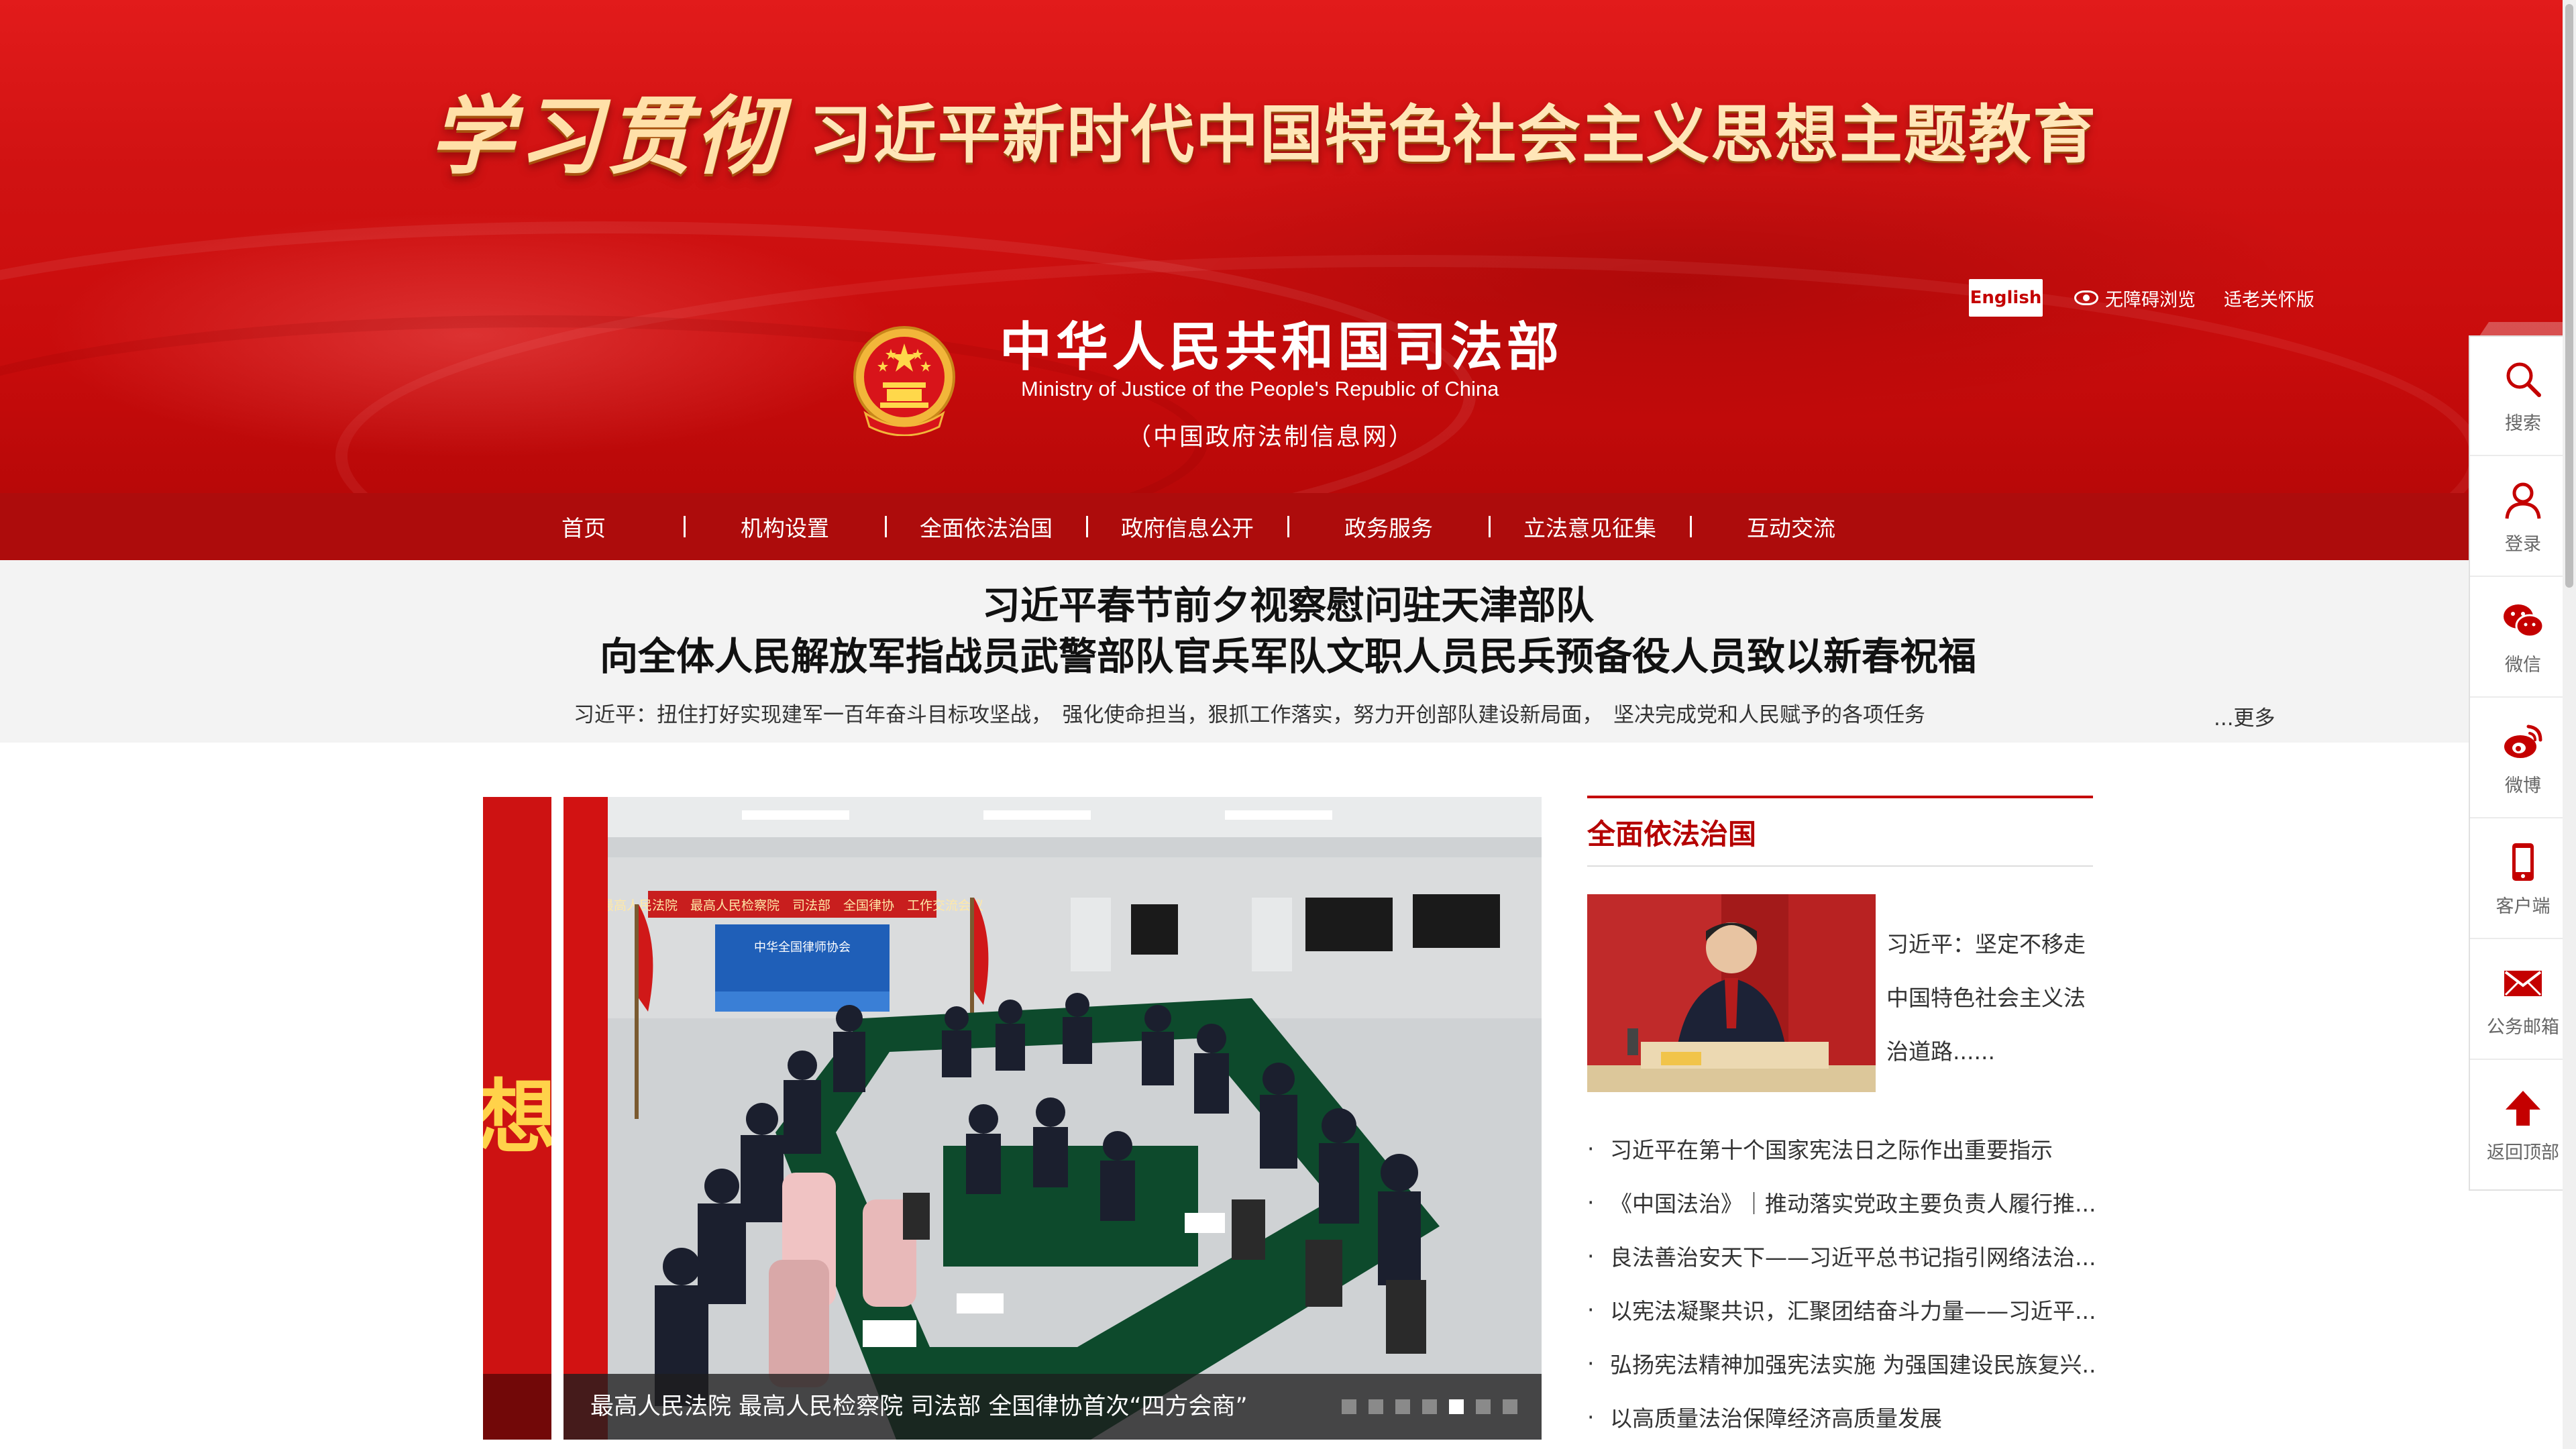 The width and height of the screenshot is (2576, 1449). What do you see at coordinates (1840, 797) in the screenshot?
I see `section-top-line` at bounding box center [1840, 797].